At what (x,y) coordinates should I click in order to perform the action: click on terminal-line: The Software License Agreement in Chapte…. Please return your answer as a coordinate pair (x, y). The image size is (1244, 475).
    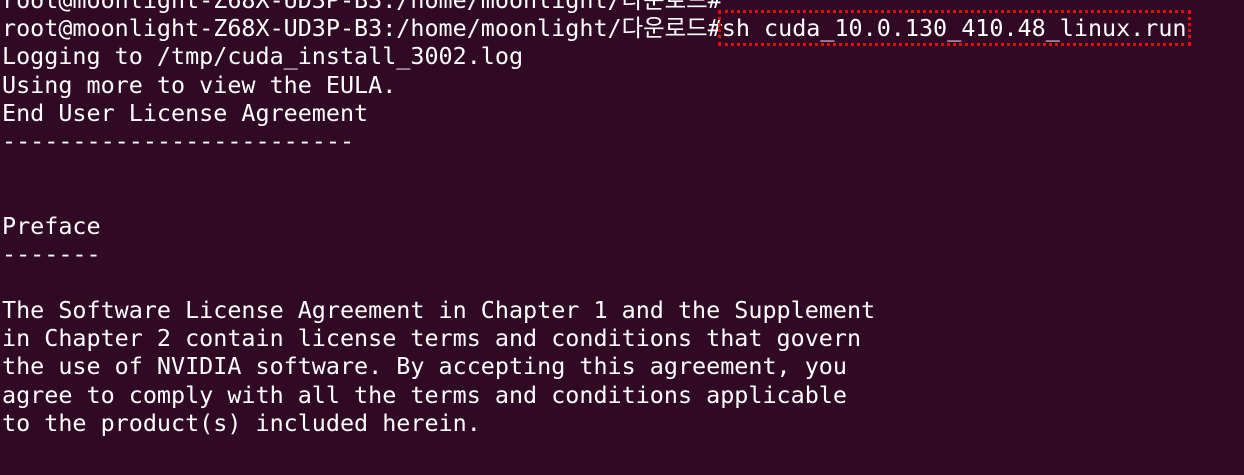
    Looking at the image, I should click on (439, 310).